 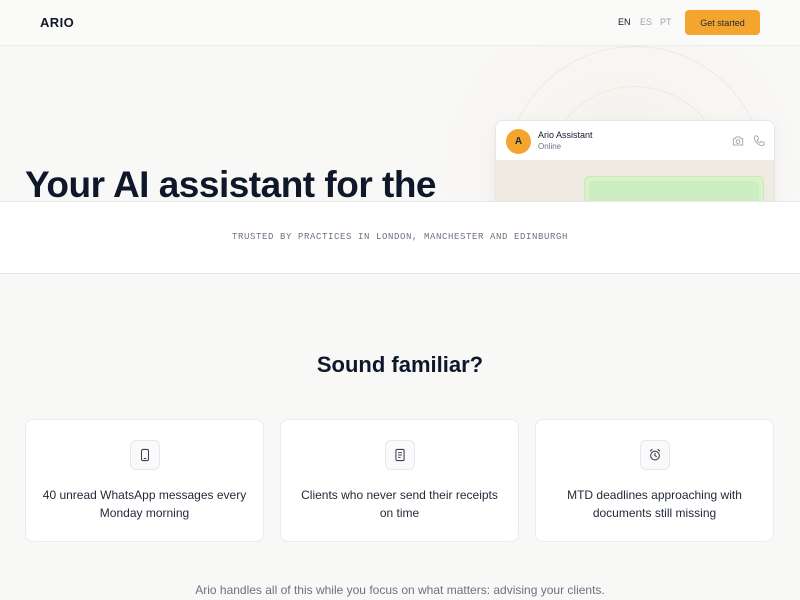 I want to click on avatar: A, so click(x=518, y=141).